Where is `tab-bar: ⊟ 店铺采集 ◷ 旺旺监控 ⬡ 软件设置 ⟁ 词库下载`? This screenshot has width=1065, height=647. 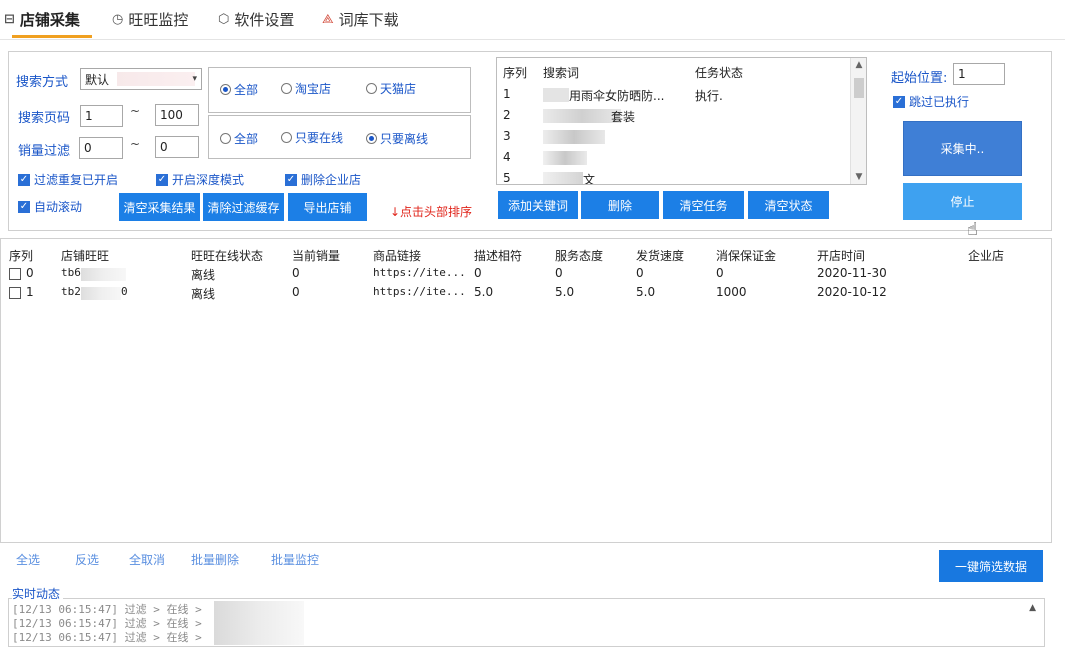 tab-bar: ⊟ 店铺采集 ◷ 旺旺监控 ⬡ 软件设置 ⟁ 词库下载 is located at coordinates (532, 20).